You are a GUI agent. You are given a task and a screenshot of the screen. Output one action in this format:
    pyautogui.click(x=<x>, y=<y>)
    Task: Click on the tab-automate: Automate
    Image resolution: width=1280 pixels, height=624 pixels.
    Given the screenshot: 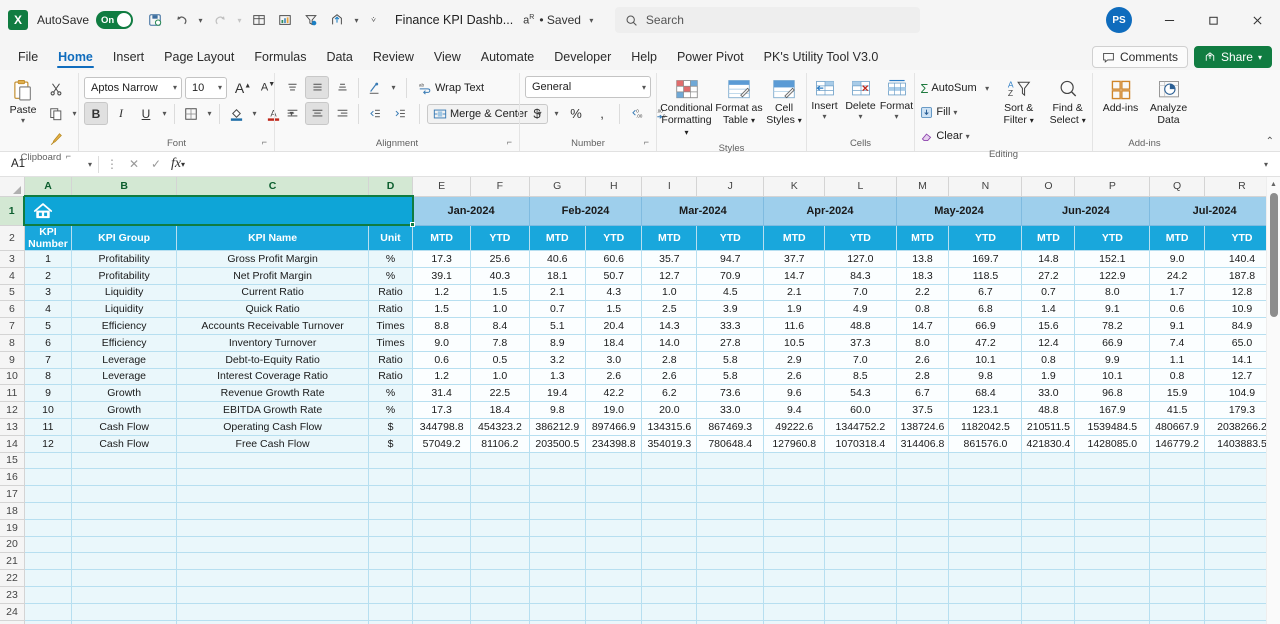 What is the action you would take?
    pyautogui.click(x=508, y=58)
    